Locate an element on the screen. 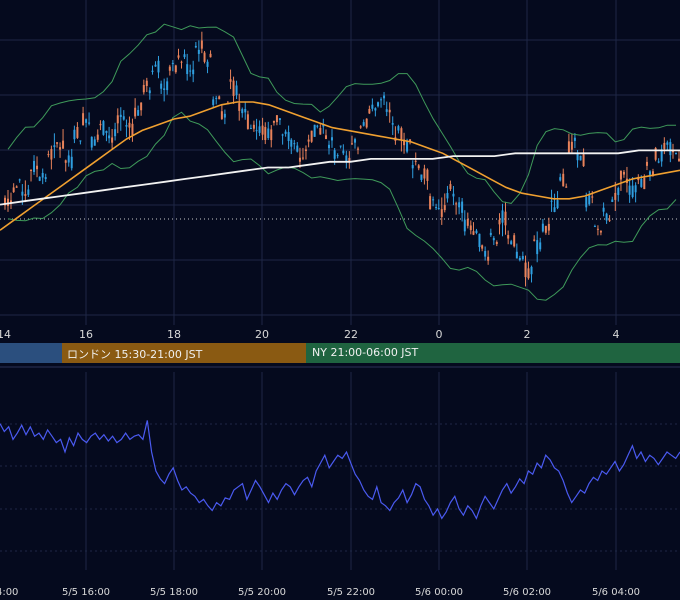 This screenshot has height=600, width=680. x-tick-label: 14 is located at coordinates (5, 334).